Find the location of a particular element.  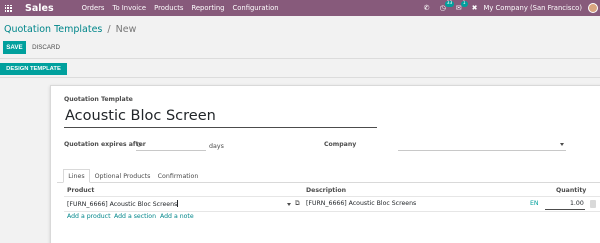

discard-button: DISCARD is located at coordinates (46, 47).